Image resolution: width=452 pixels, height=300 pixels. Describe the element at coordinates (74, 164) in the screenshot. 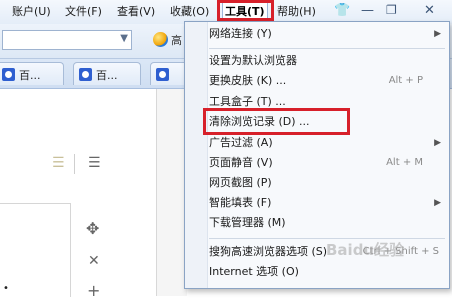

I see `divider` at that location.